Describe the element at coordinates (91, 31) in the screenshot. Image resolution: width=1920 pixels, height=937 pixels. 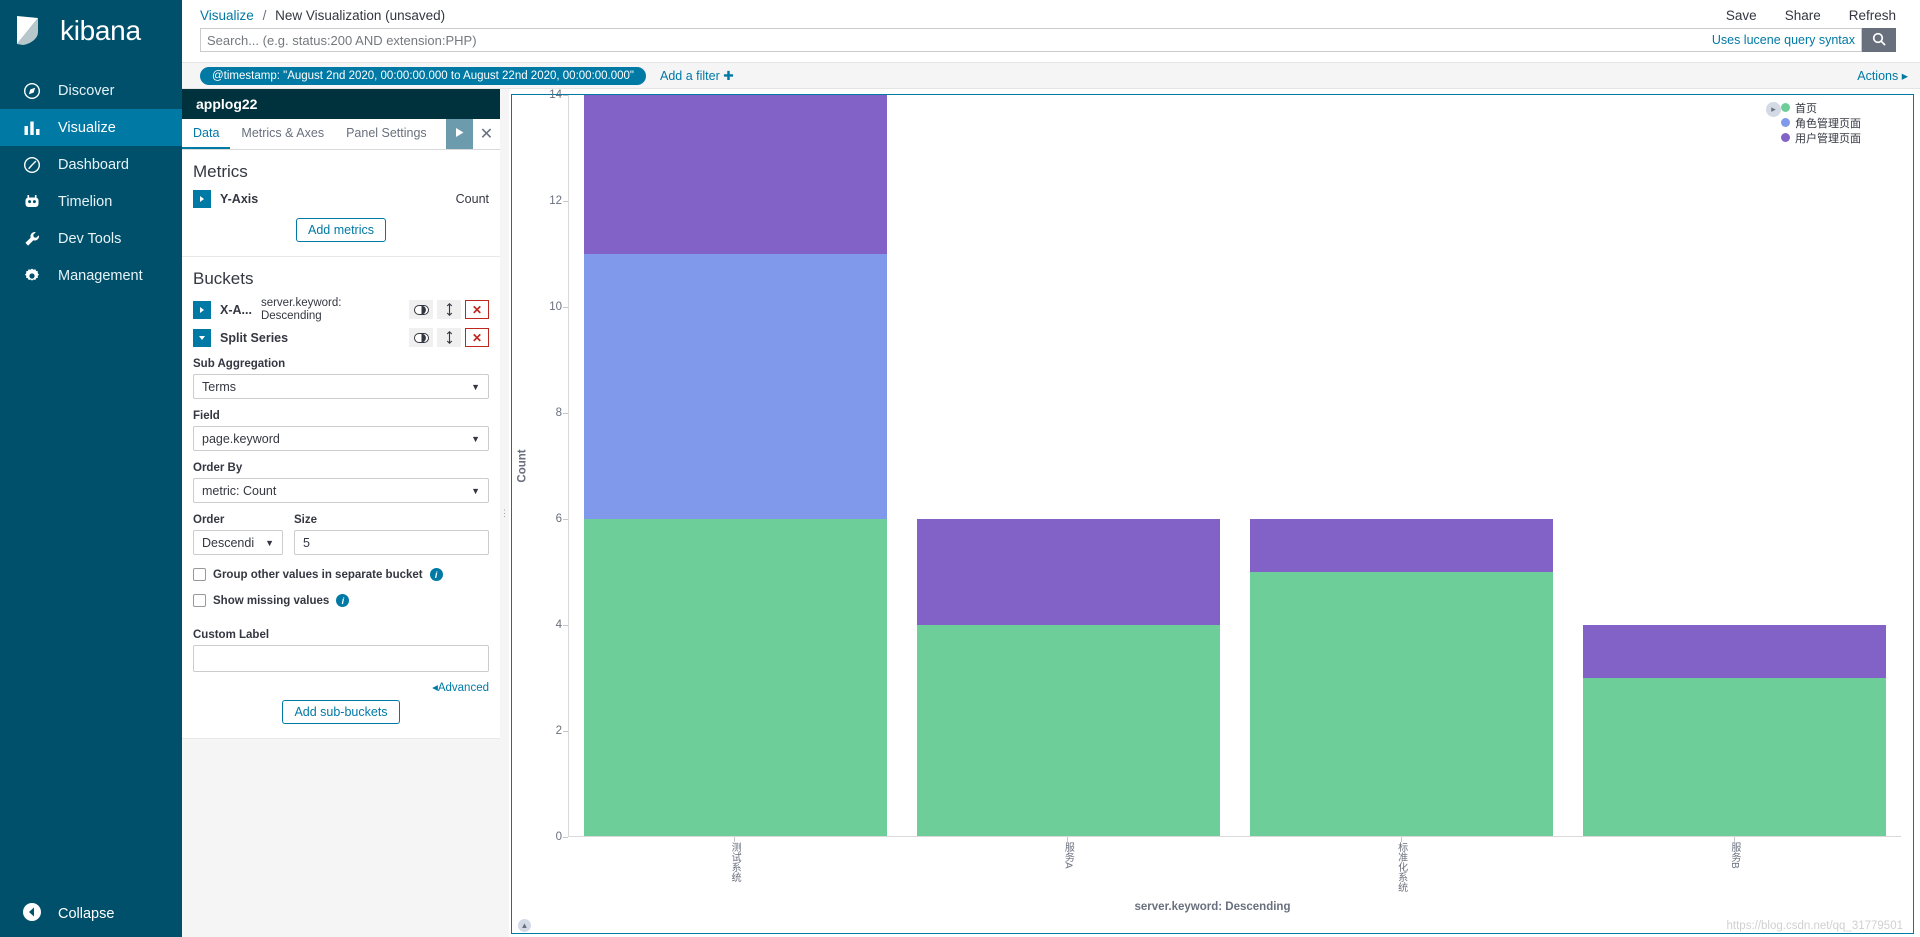
I see `kibana-logo: kibana` at that location.